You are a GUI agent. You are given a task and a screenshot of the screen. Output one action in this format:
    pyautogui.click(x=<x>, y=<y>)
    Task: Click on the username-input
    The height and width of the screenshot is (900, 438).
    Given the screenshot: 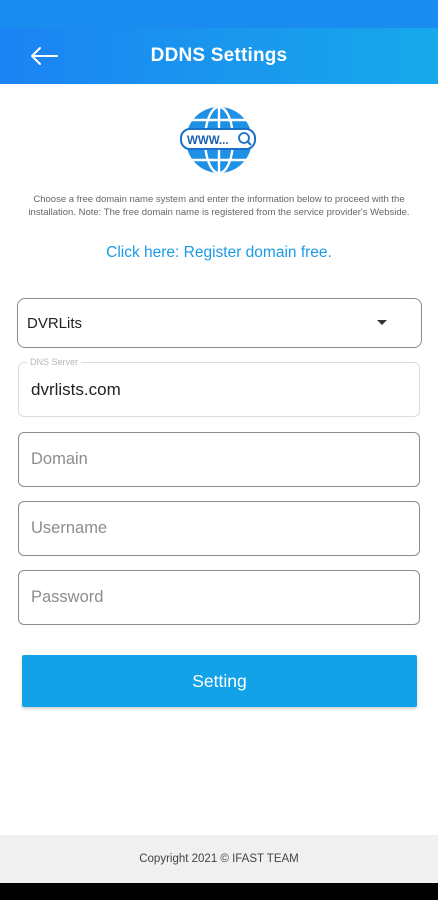 What is the action you would take?
    pyautogui.click(x=225, y=528)
    